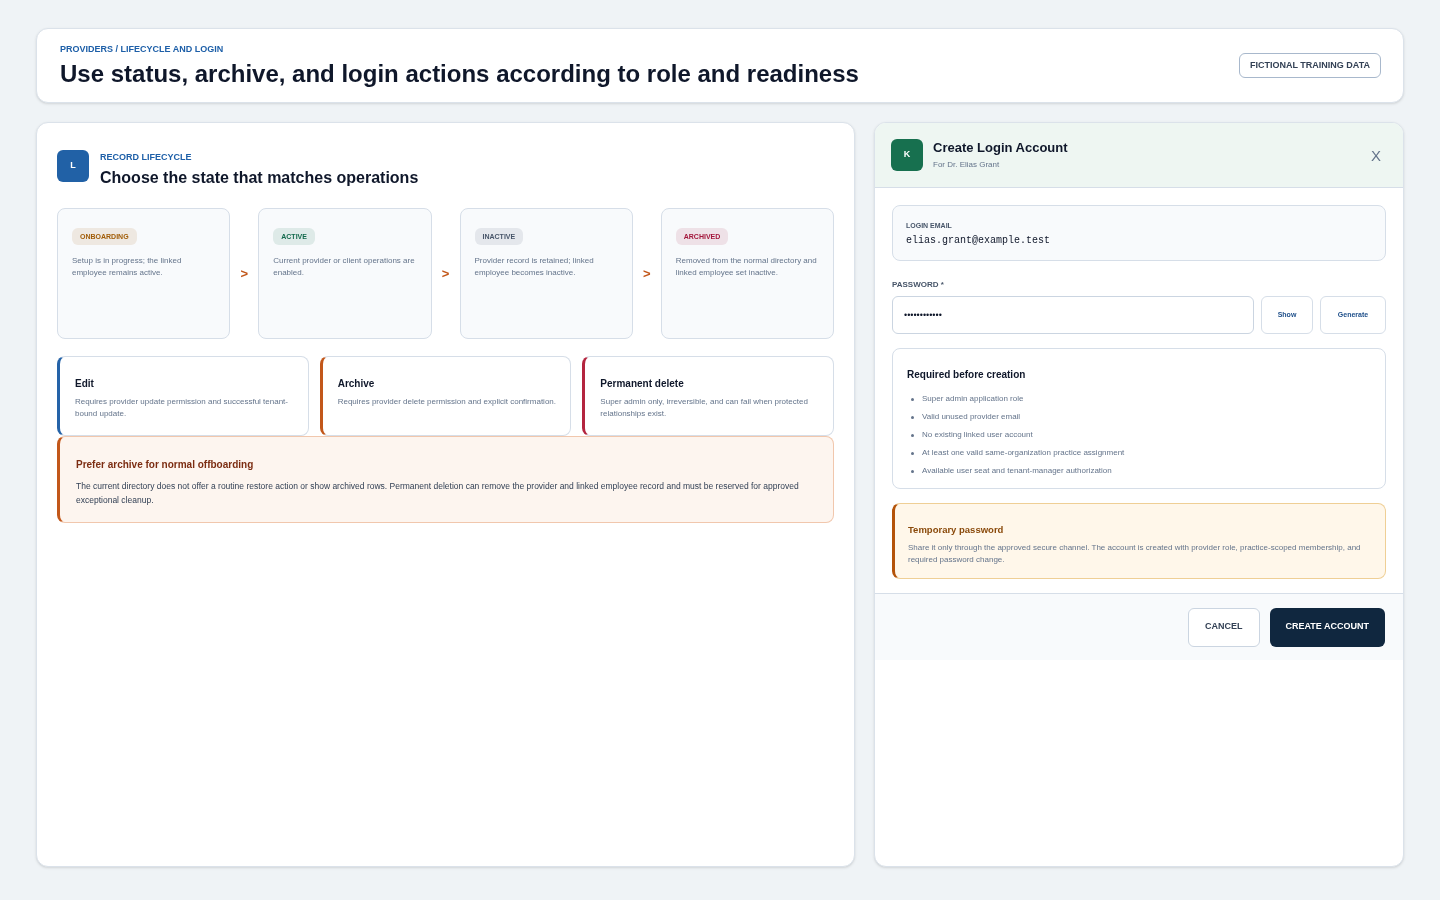 The width and height of the screenshot is (1440, 900). Describe the element at coordinates (956, 530) in the screenshot. I see `notice-title: Temporary password` at that location.